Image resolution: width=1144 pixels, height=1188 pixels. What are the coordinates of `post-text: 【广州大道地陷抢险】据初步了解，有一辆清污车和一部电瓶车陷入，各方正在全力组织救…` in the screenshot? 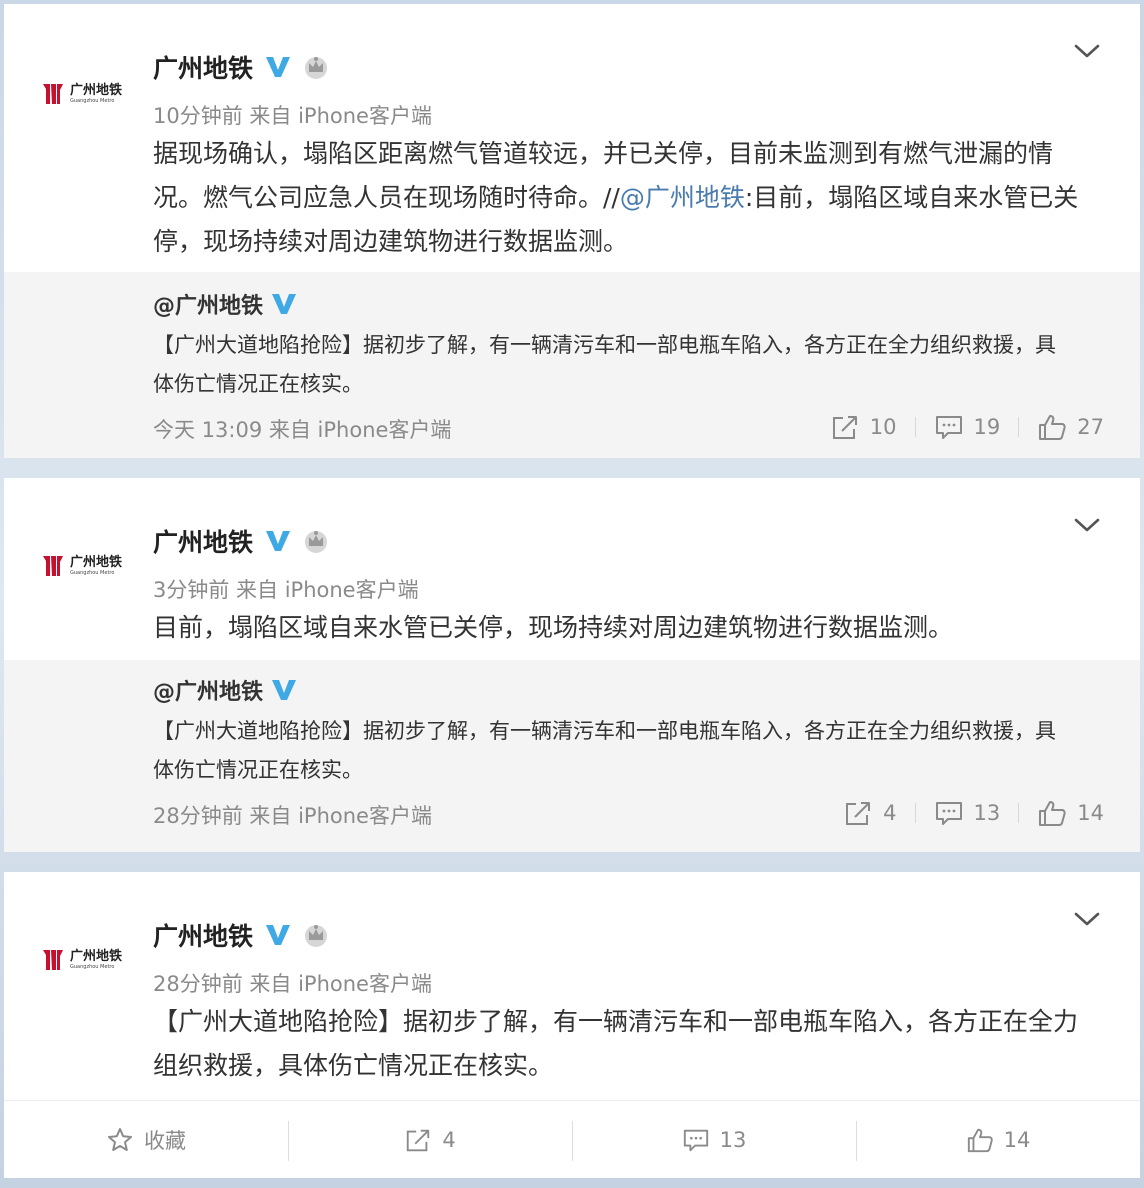 It's located at (616, 1043).